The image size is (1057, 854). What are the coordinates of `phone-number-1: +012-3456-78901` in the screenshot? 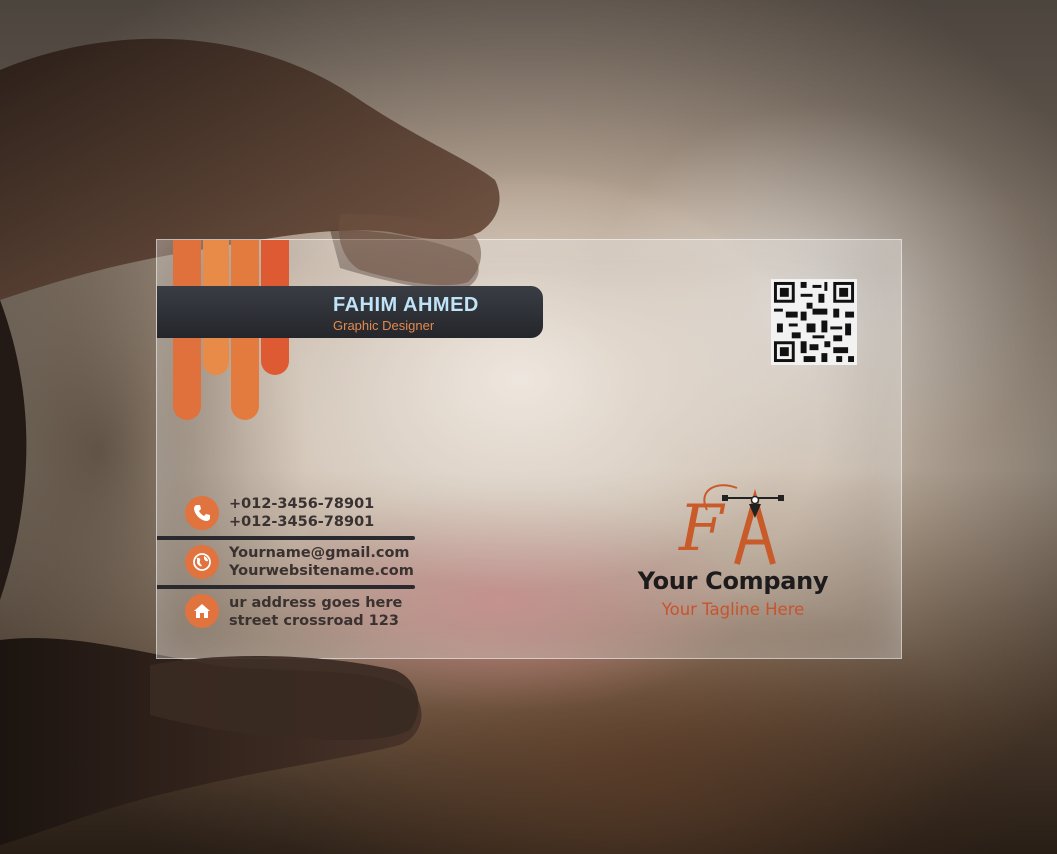 It's located at (302, 504).